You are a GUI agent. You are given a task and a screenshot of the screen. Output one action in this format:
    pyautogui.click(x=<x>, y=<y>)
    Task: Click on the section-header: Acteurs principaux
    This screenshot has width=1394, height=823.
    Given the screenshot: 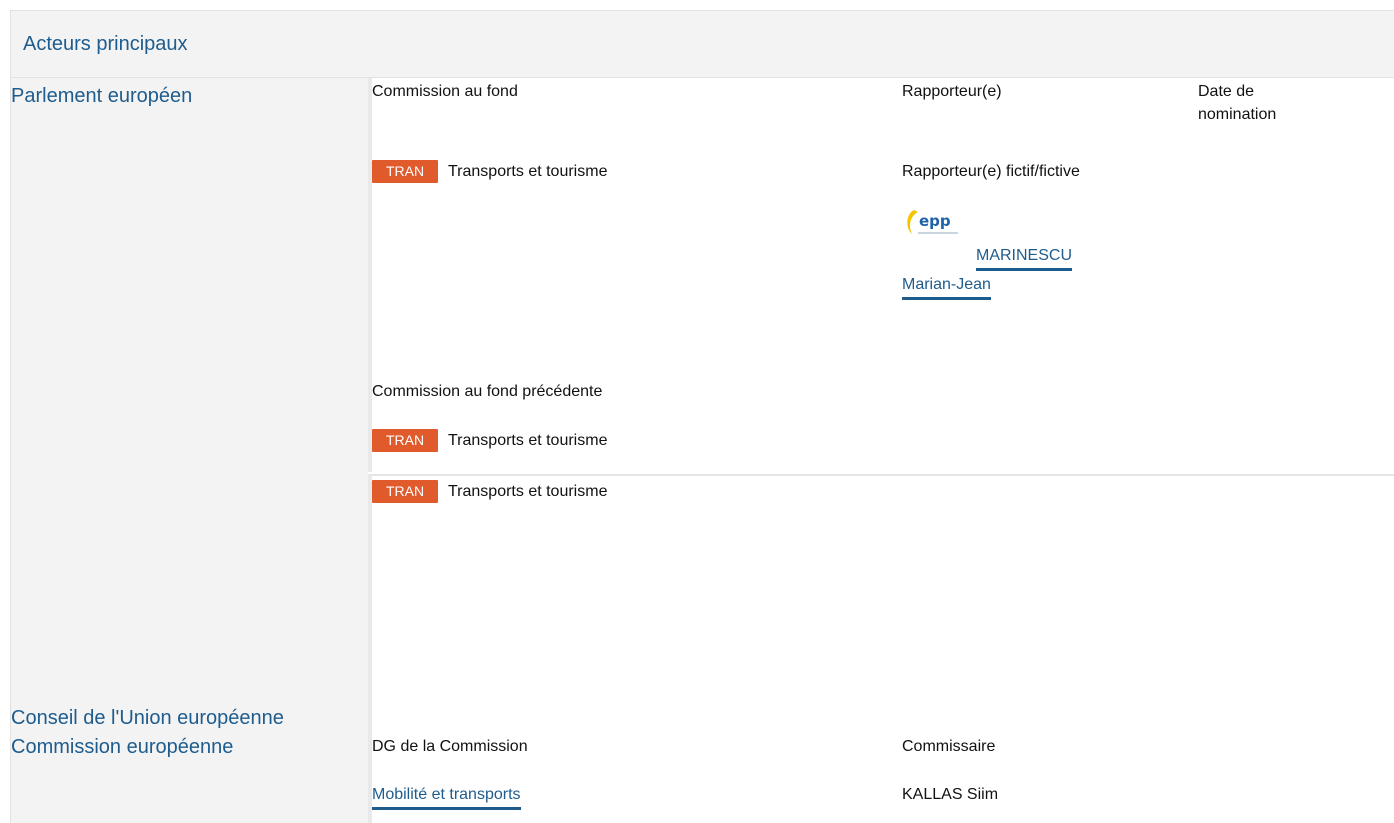 What is the action you would take?
    pyautogui.click(x=702, y=44)
    